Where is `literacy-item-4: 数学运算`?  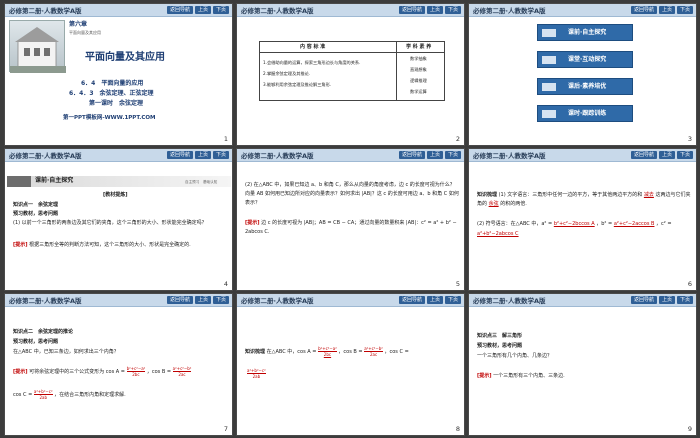
literacy-item-4: 数学运算 is located at coordinates (418, 91).